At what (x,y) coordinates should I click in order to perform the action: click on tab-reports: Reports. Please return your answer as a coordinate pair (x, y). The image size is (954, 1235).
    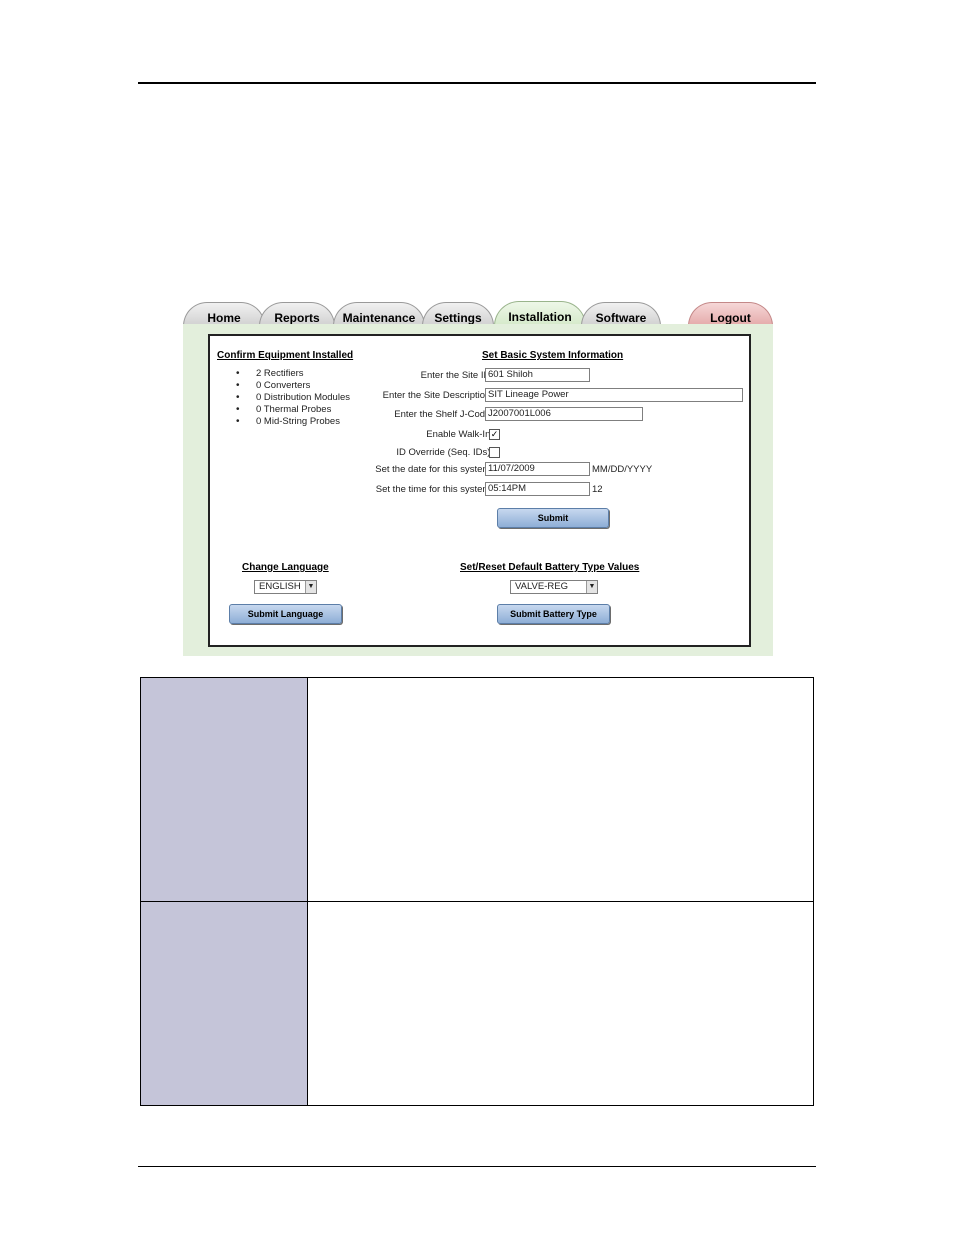
    Looking at the image, I should click on (297, 314).